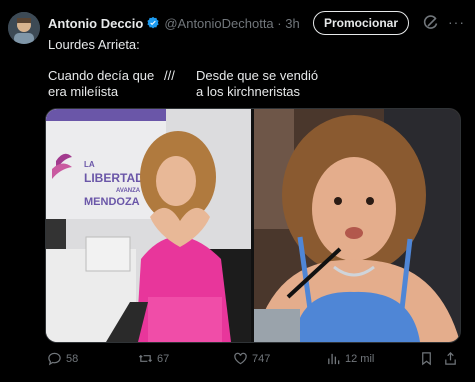 This screenshot has width=475, height=382. Describe the element at coordinates (257, 75) in the screenshot. I see `caption-right-line-1: Desde que se vendió` at that location.